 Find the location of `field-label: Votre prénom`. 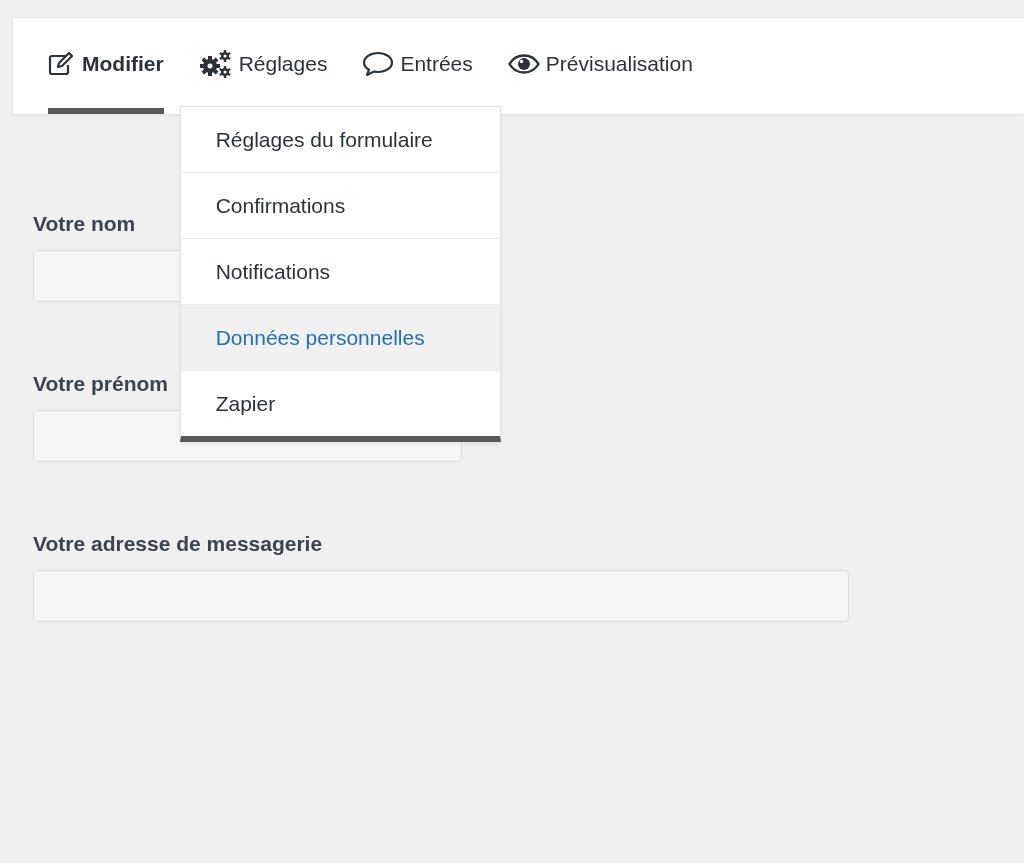

field-label: Votre prénom is located at coordinates (101, 384).